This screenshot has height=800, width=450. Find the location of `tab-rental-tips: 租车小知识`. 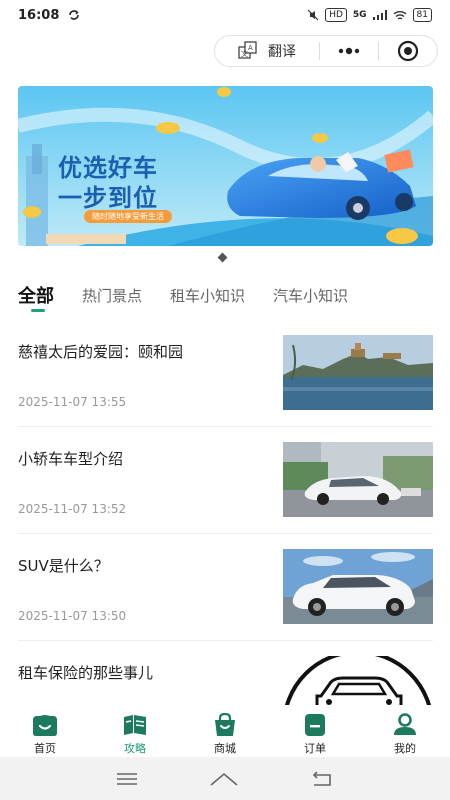

tab-rental-tips: 租车小知识 is located at coordinates (207, 295).